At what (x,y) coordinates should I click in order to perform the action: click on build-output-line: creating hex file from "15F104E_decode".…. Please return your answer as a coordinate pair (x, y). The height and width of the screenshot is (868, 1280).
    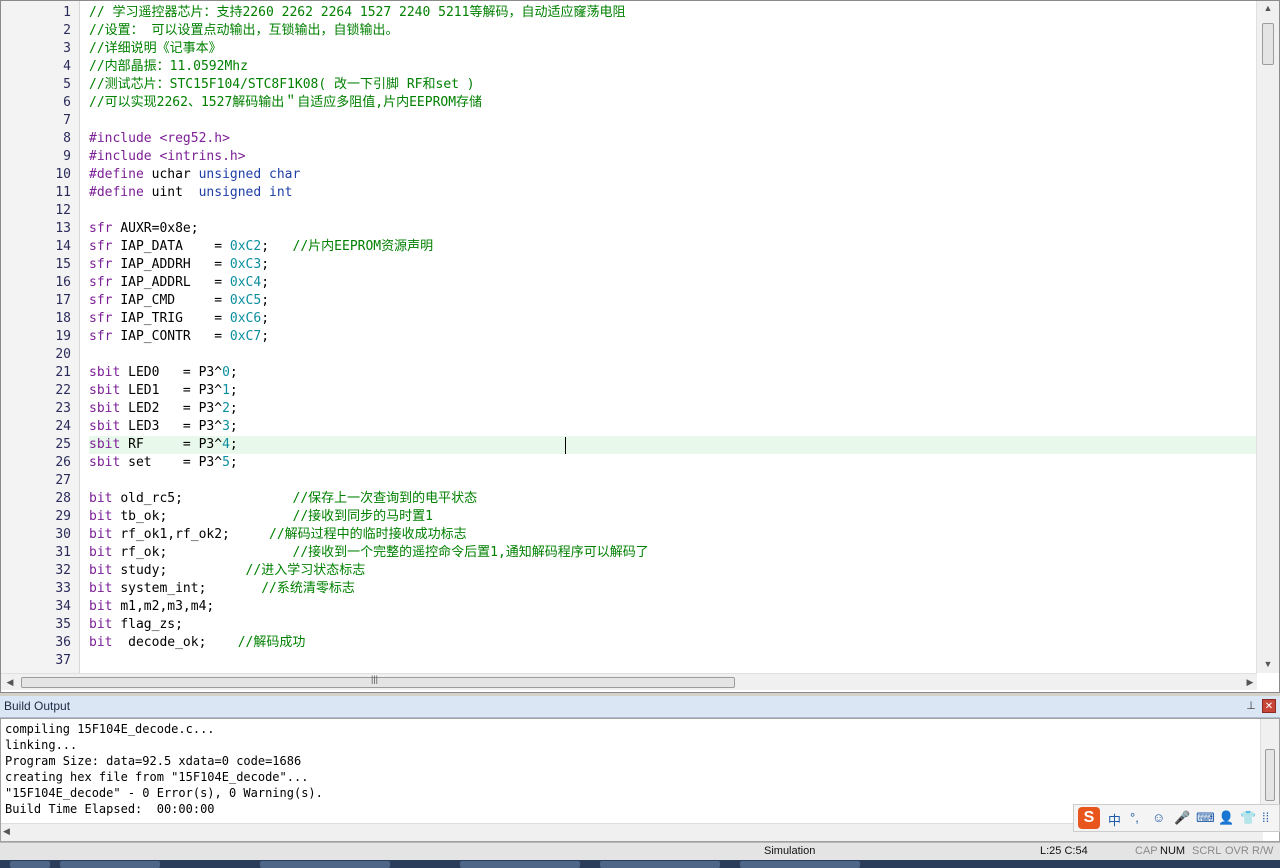
    Looking at the image, I should click on (157, 777).